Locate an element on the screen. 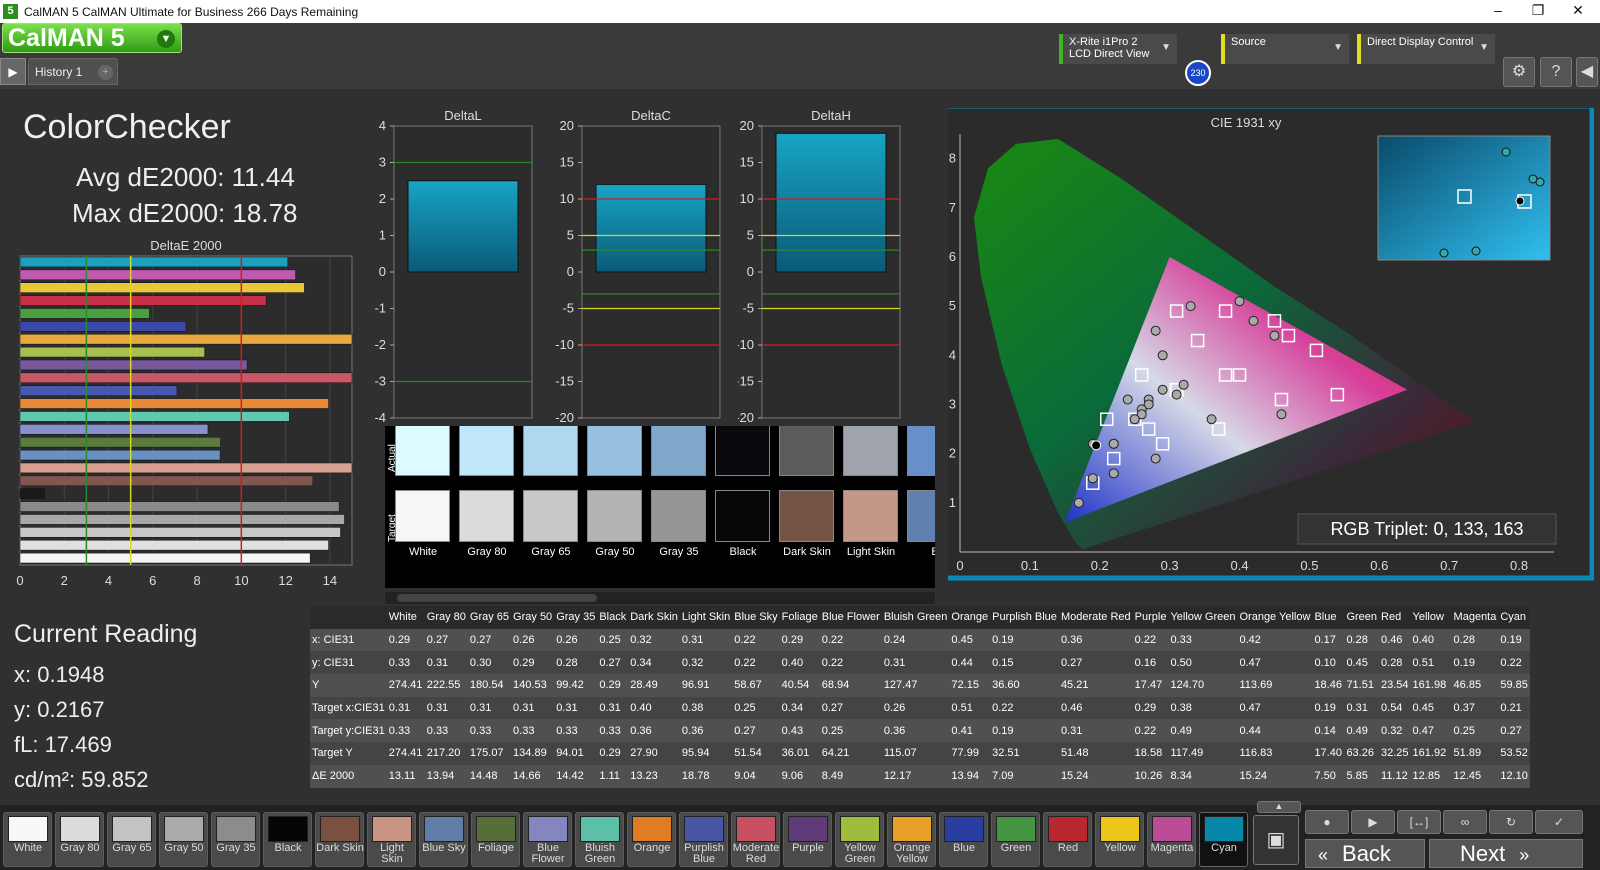  x-tick-label: 6 is located at coordinates (152, 580).